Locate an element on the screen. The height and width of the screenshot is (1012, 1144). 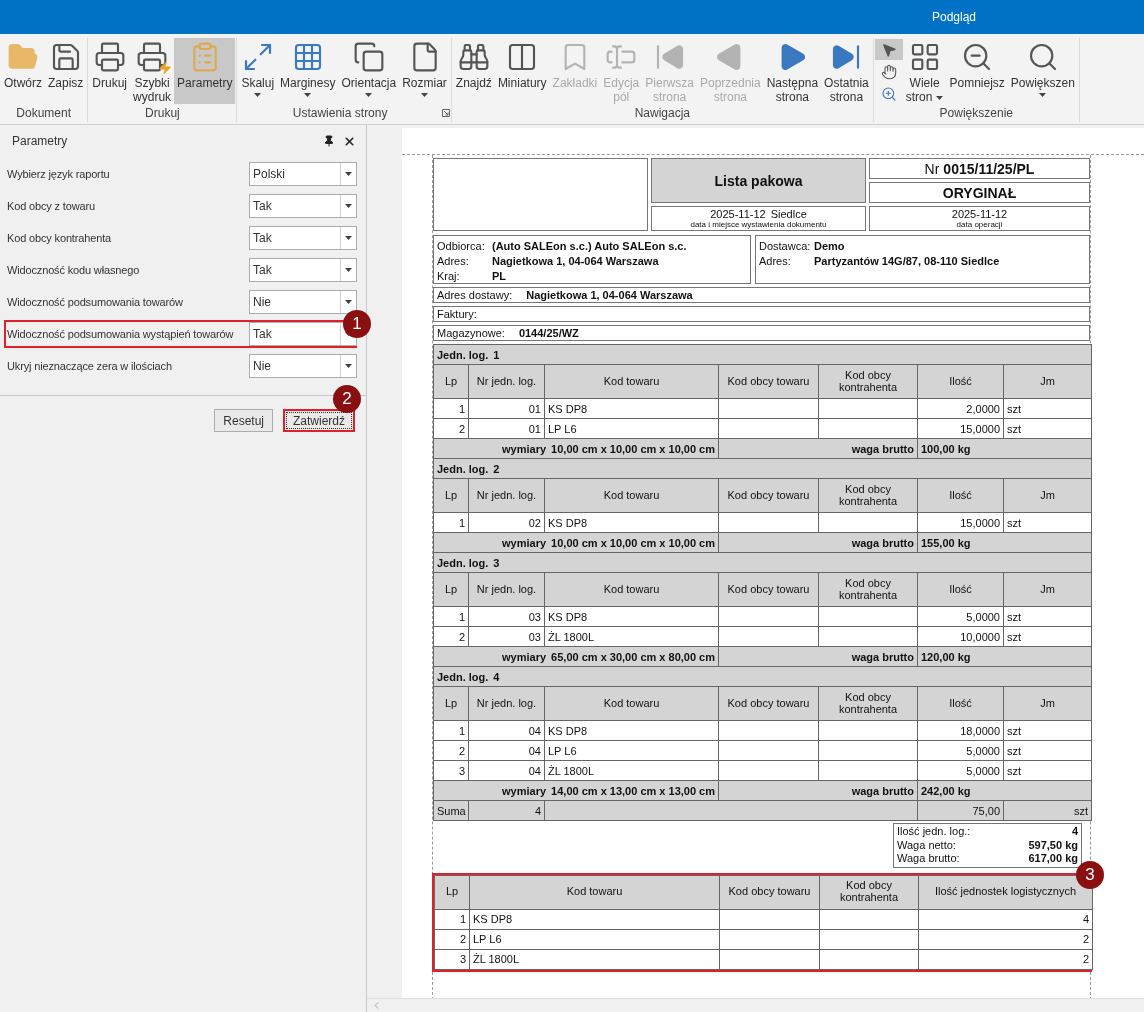
document-title: Lista pakowa is located at coordinates (758, 180).